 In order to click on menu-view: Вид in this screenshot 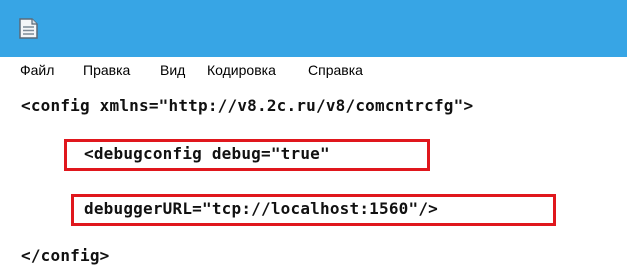, I will do `click(172, 70)`.